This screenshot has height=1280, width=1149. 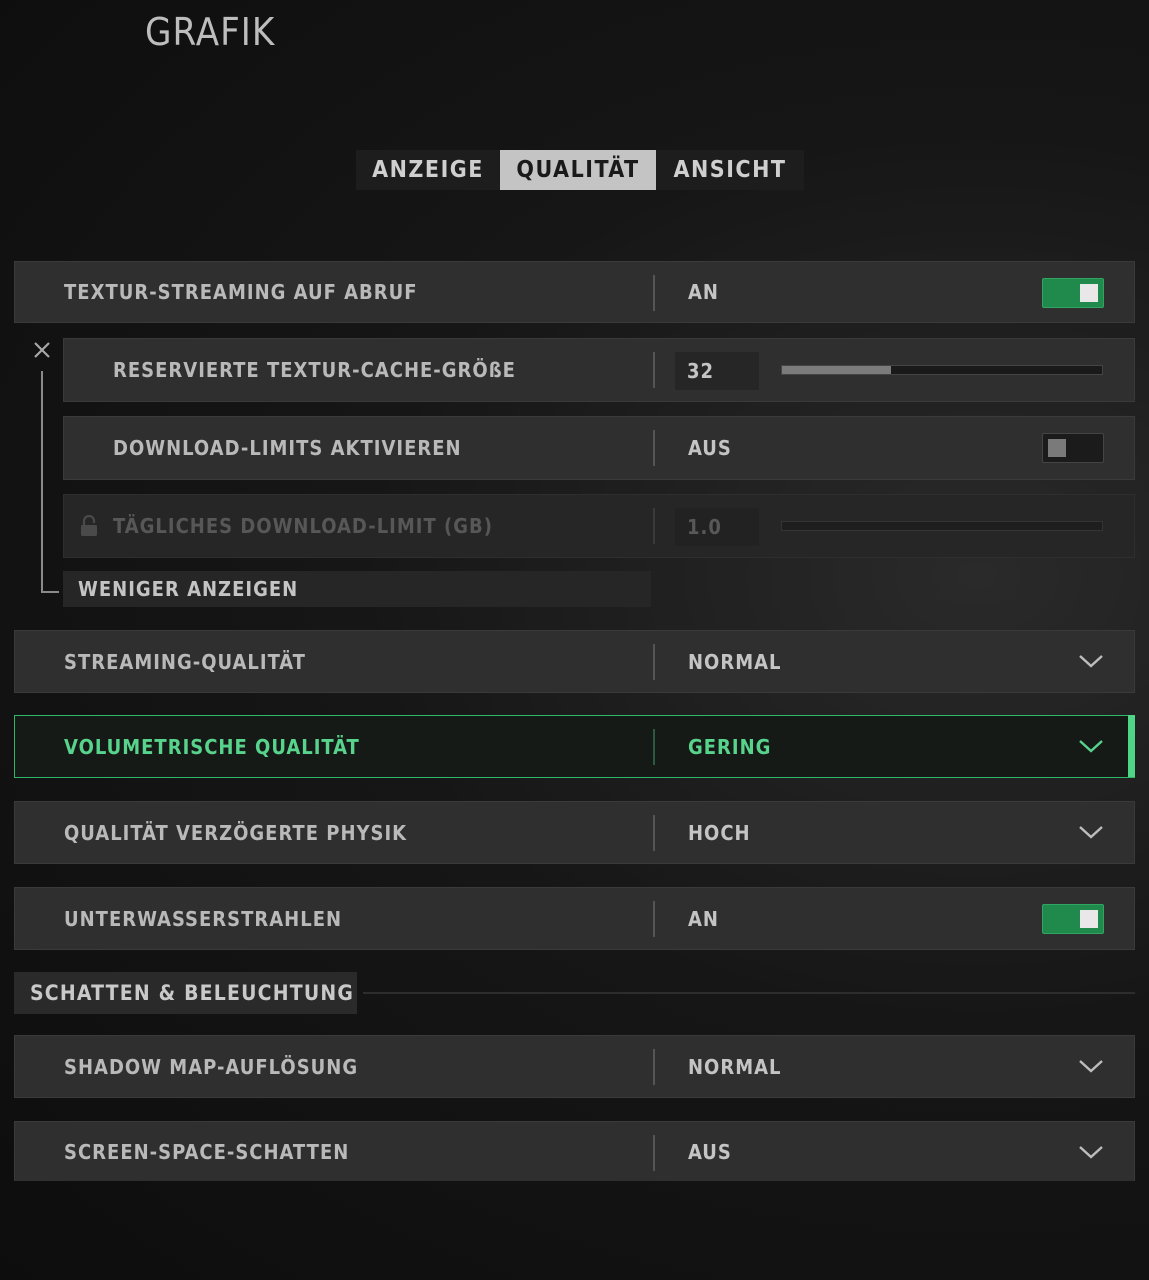 I want to click on setting-texture-streaming: TEXTUR-STREAMING AUF ABRUF AN, so click(x=574, y=292).